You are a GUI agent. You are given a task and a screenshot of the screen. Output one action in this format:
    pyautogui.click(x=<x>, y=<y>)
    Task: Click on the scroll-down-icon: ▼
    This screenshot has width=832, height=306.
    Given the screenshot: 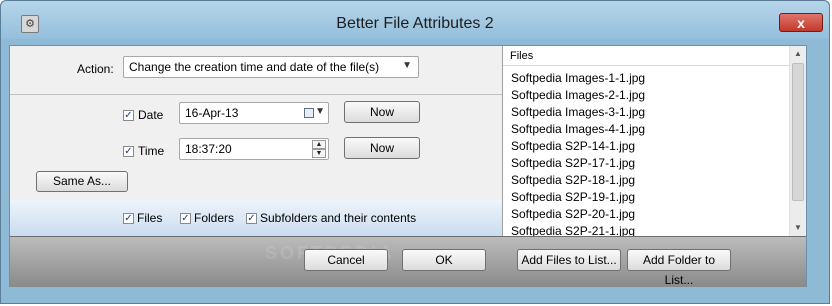 What is the action you would take?
    pyautogui.click(x=798, y=228)
    